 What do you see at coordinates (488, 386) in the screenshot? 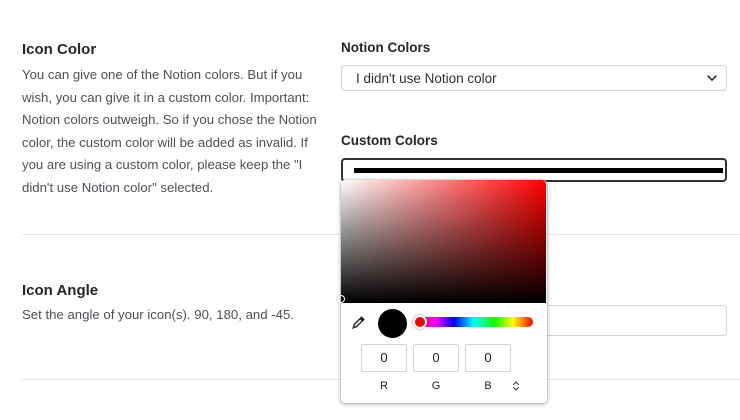
I see `blue-label: B` at bounding box center [488, 386].